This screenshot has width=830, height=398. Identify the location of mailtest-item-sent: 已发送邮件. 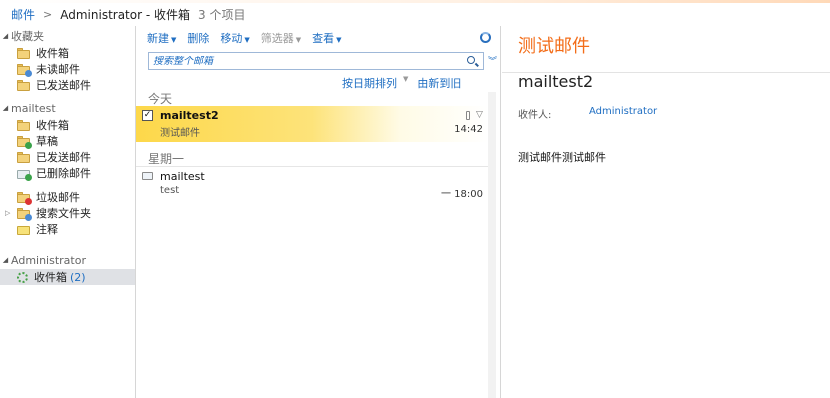
(67, 157).